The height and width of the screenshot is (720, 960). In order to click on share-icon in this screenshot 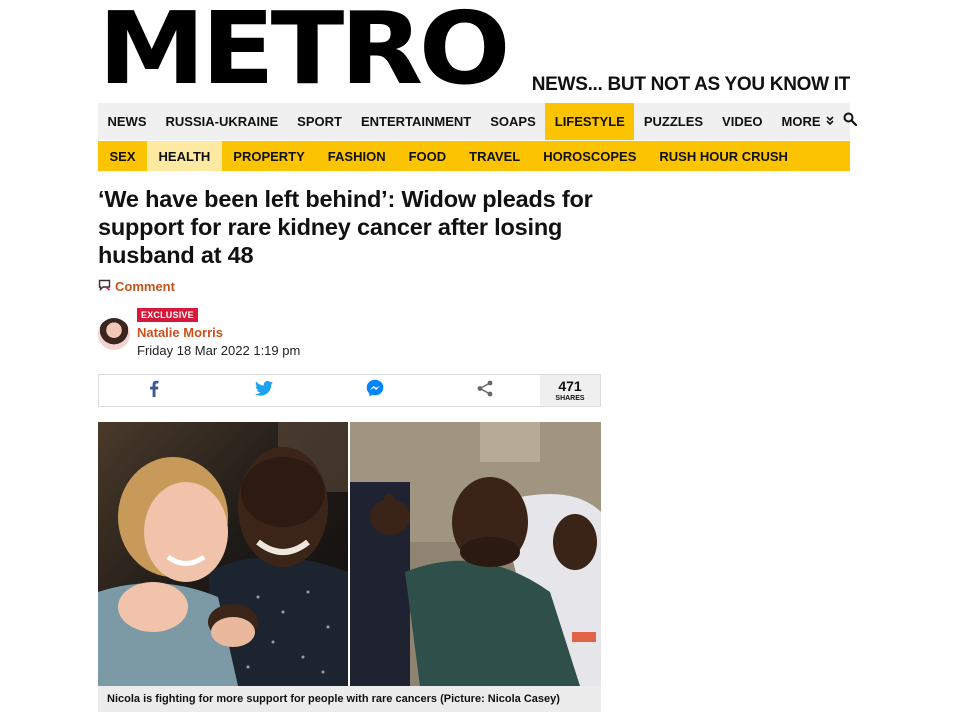, I will do `click(485, 391)`.